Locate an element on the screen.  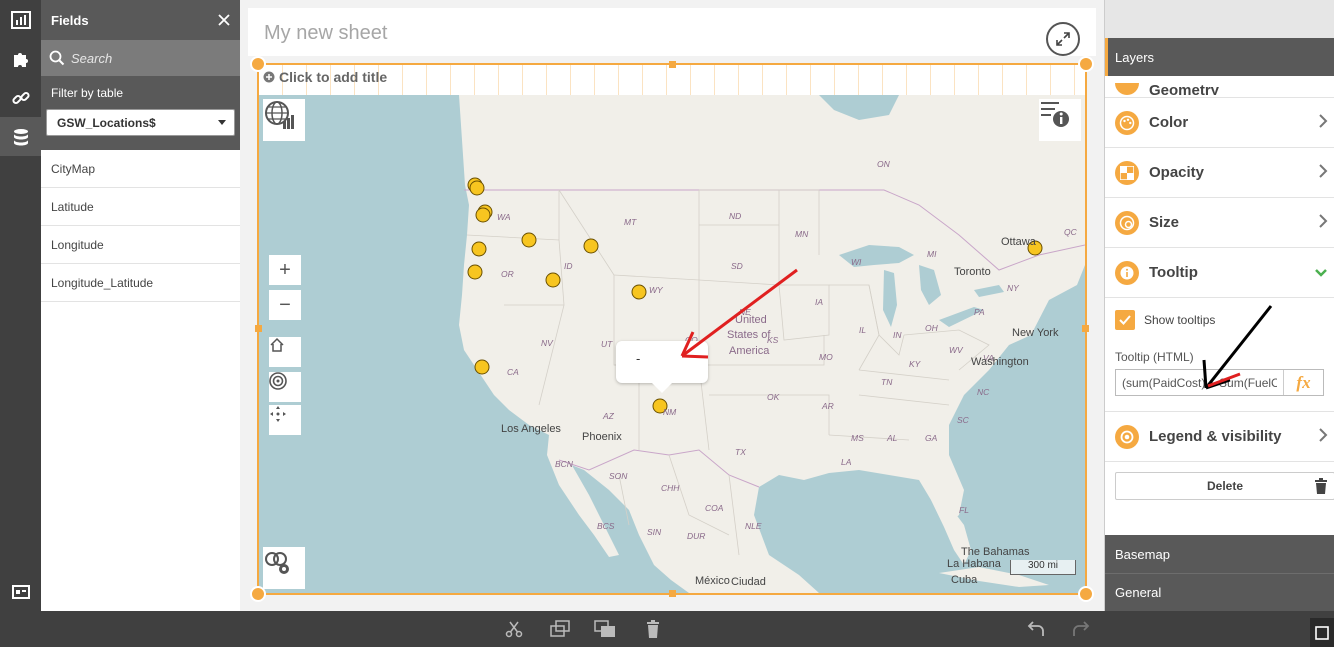
sheet-title: My new sheet is located at coordinates (325, 33).